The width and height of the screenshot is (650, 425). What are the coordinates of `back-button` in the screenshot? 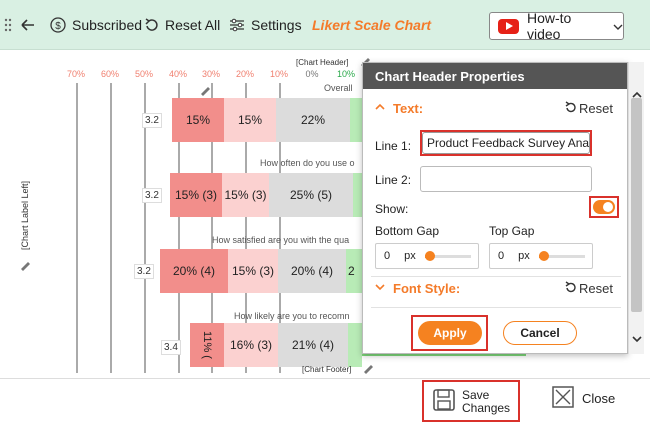 It's located at (28, 25).